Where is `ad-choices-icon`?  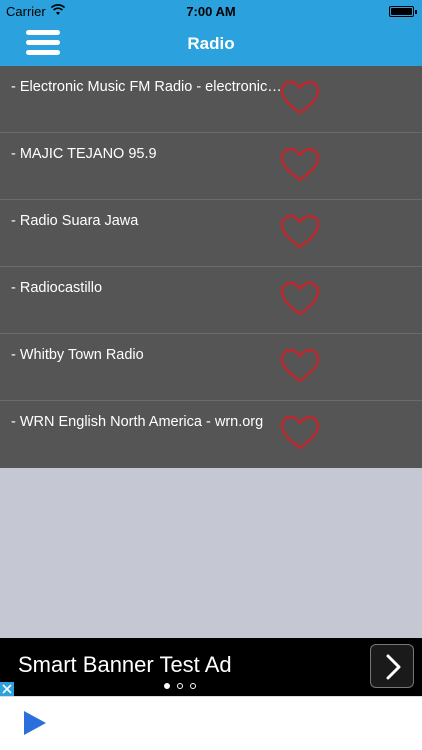 ad-choices-icon is located at coordinates (7, 689).